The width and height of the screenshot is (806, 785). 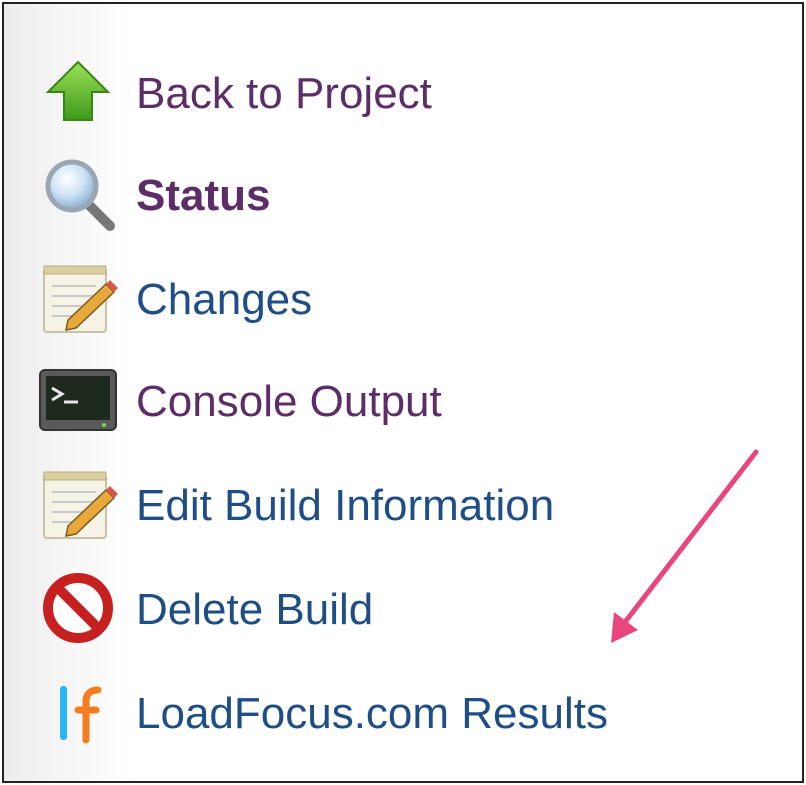 I want to click on loadfocus-logo-icon, so click(x=78, y=712).